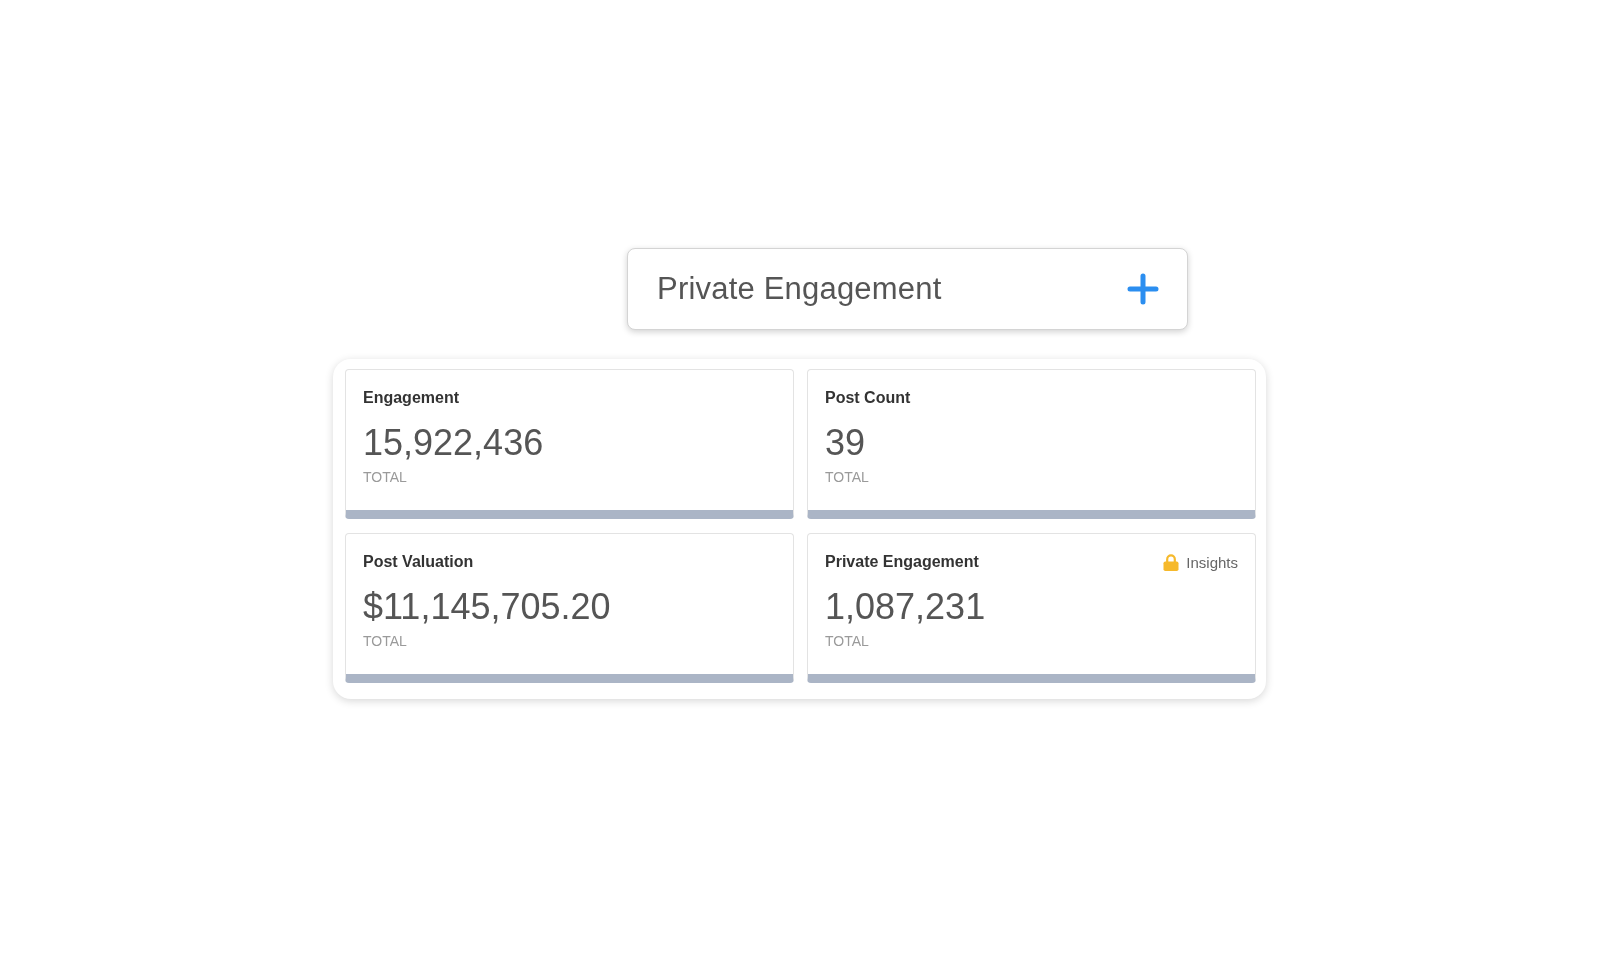 The height and width of the screenshot is (960, 1600). I want to click on metric-title: Post Count, so click(868, 398).